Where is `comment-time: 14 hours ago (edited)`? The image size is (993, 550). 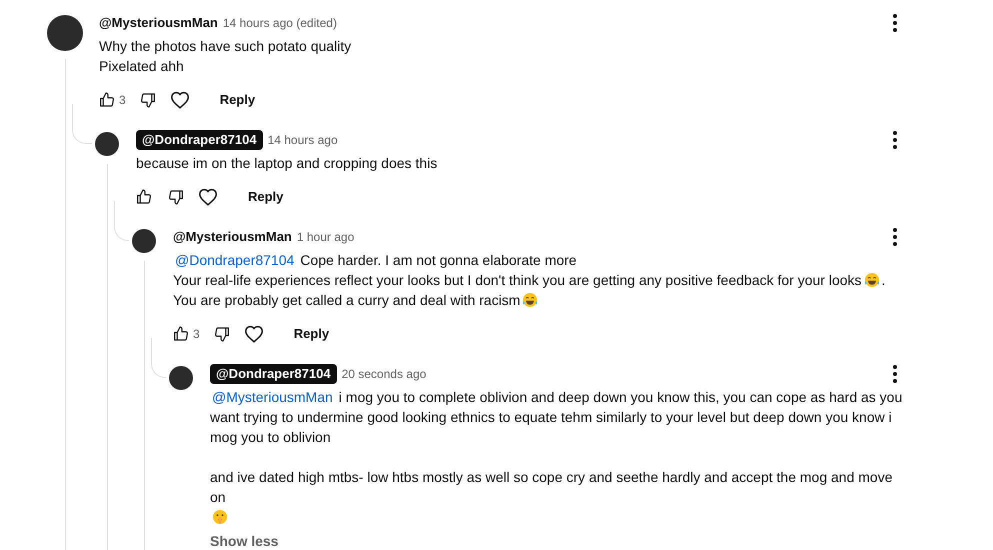
comment-time: 14 hours ago (edited) is located at coordinates (279, 23).